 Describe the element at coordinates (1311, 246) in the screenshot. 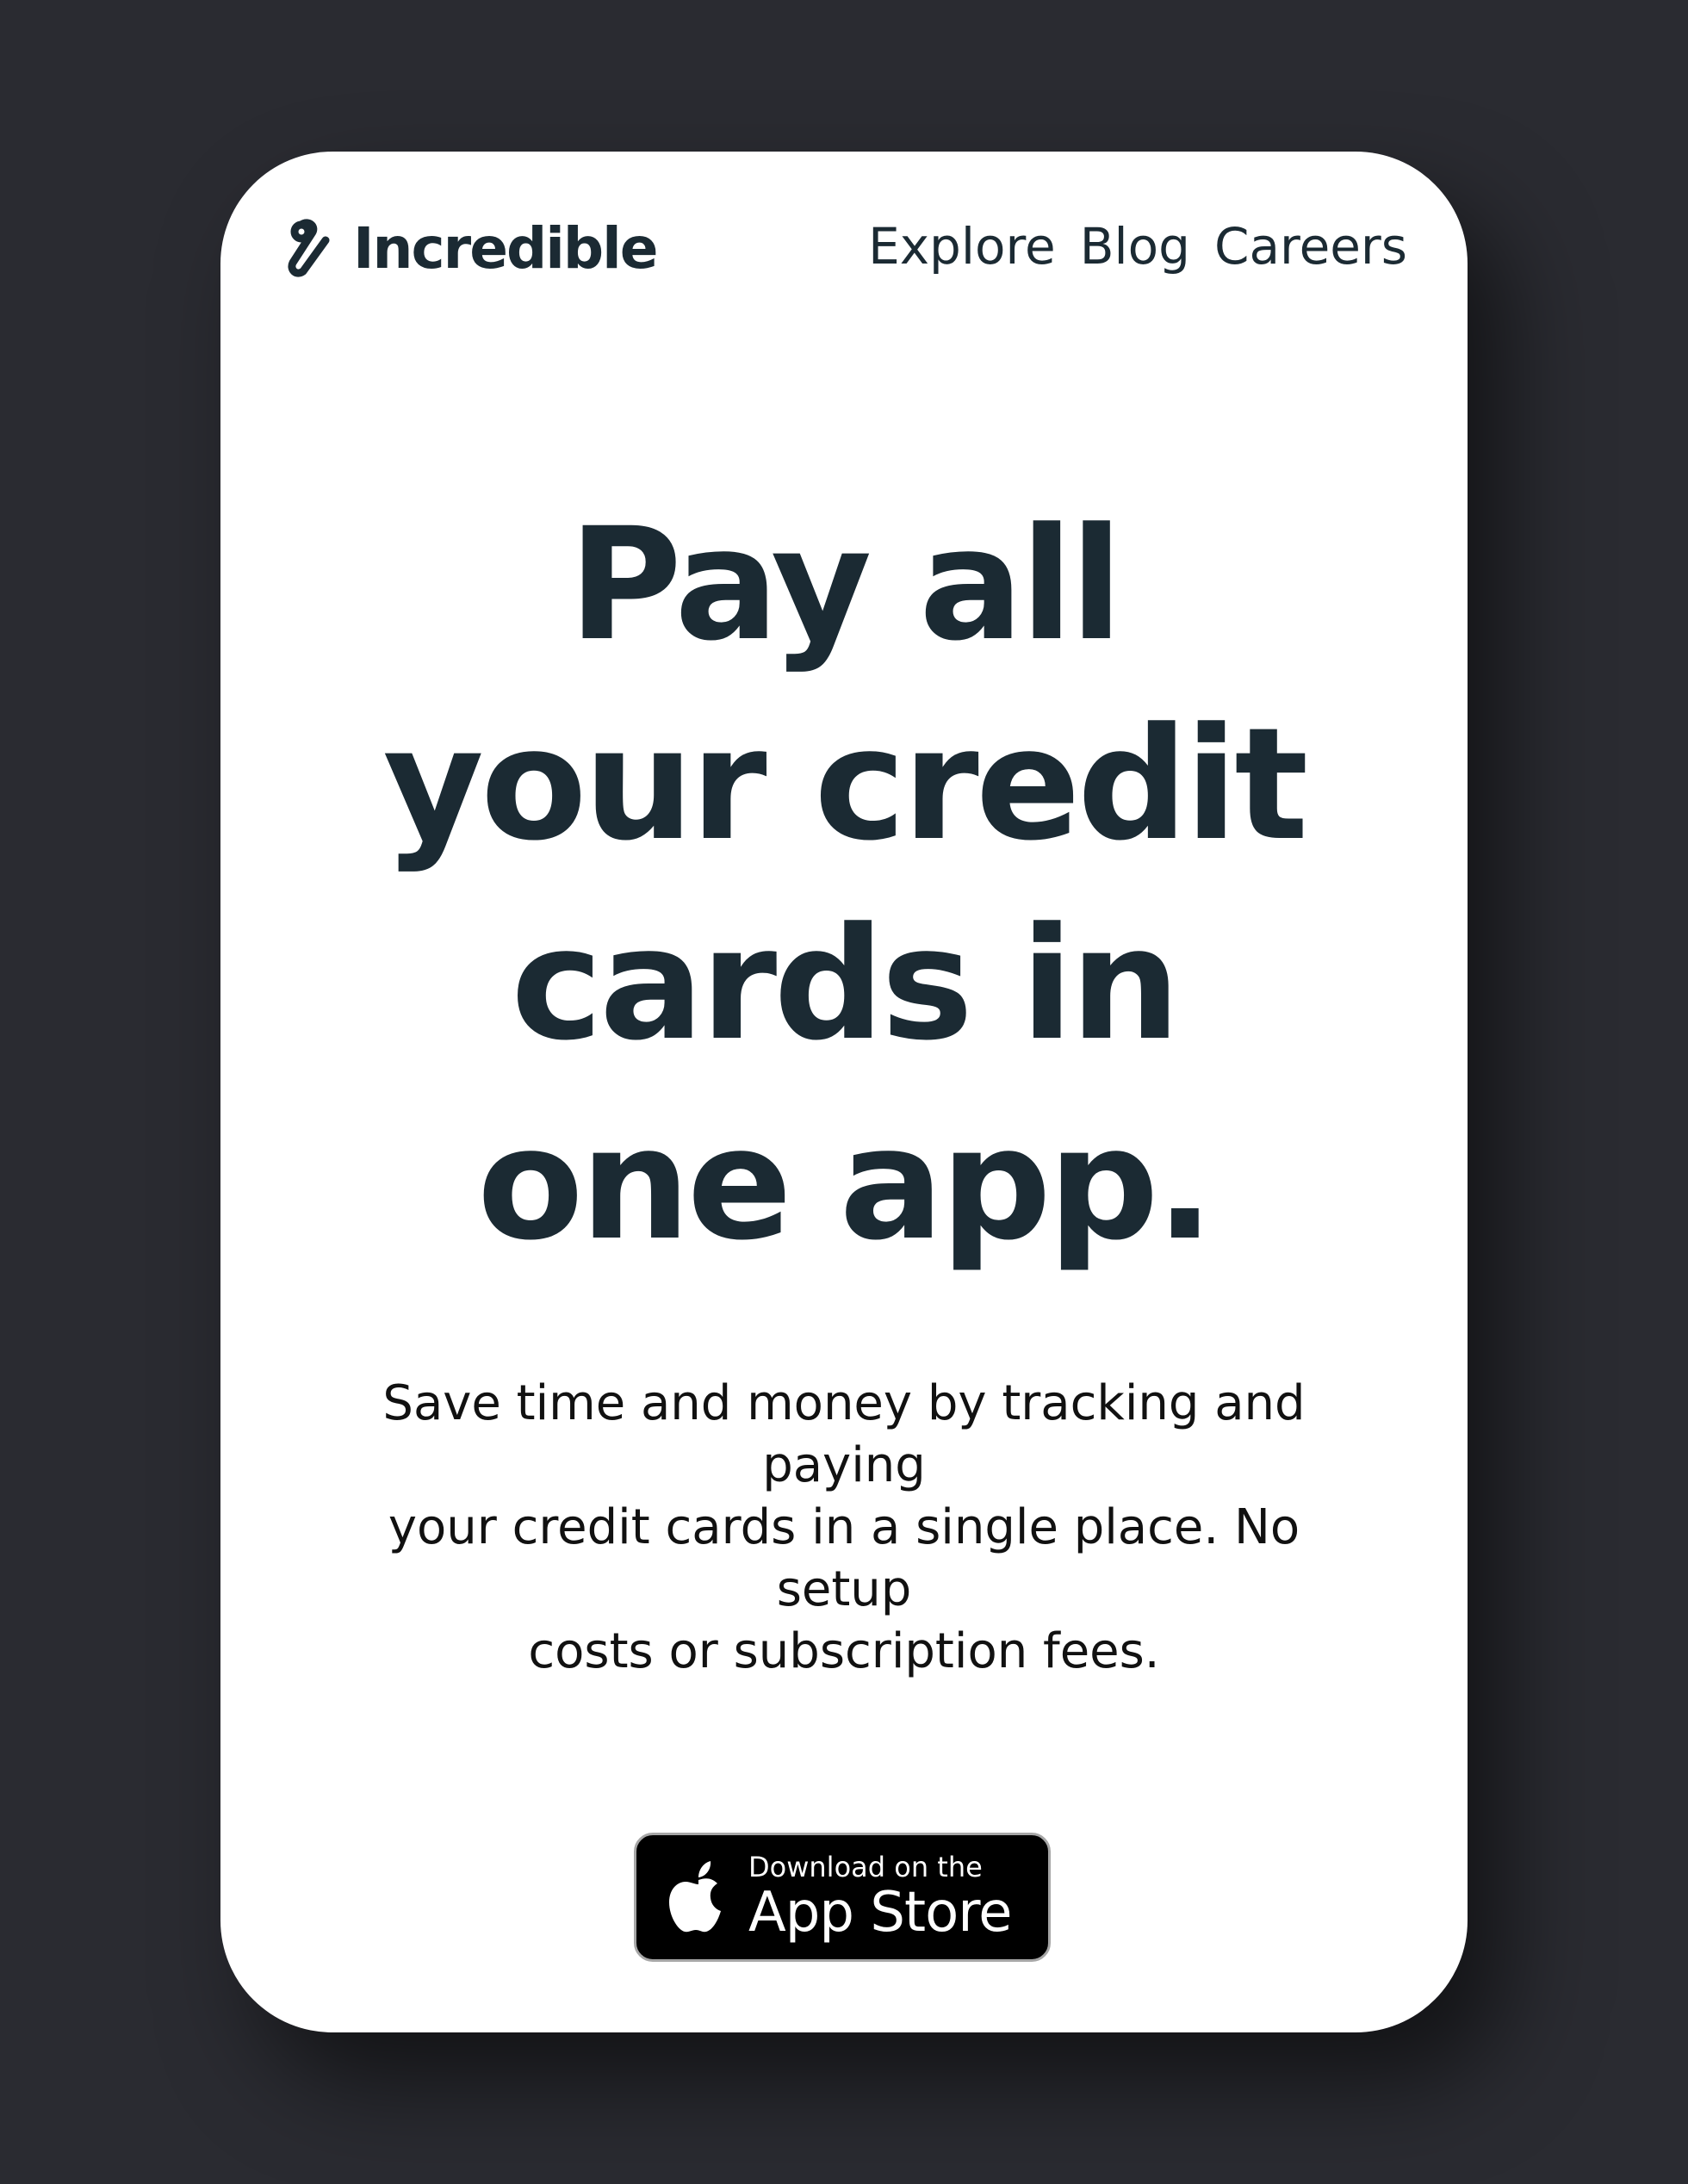

I see `nav-careers: Careers` at that location.